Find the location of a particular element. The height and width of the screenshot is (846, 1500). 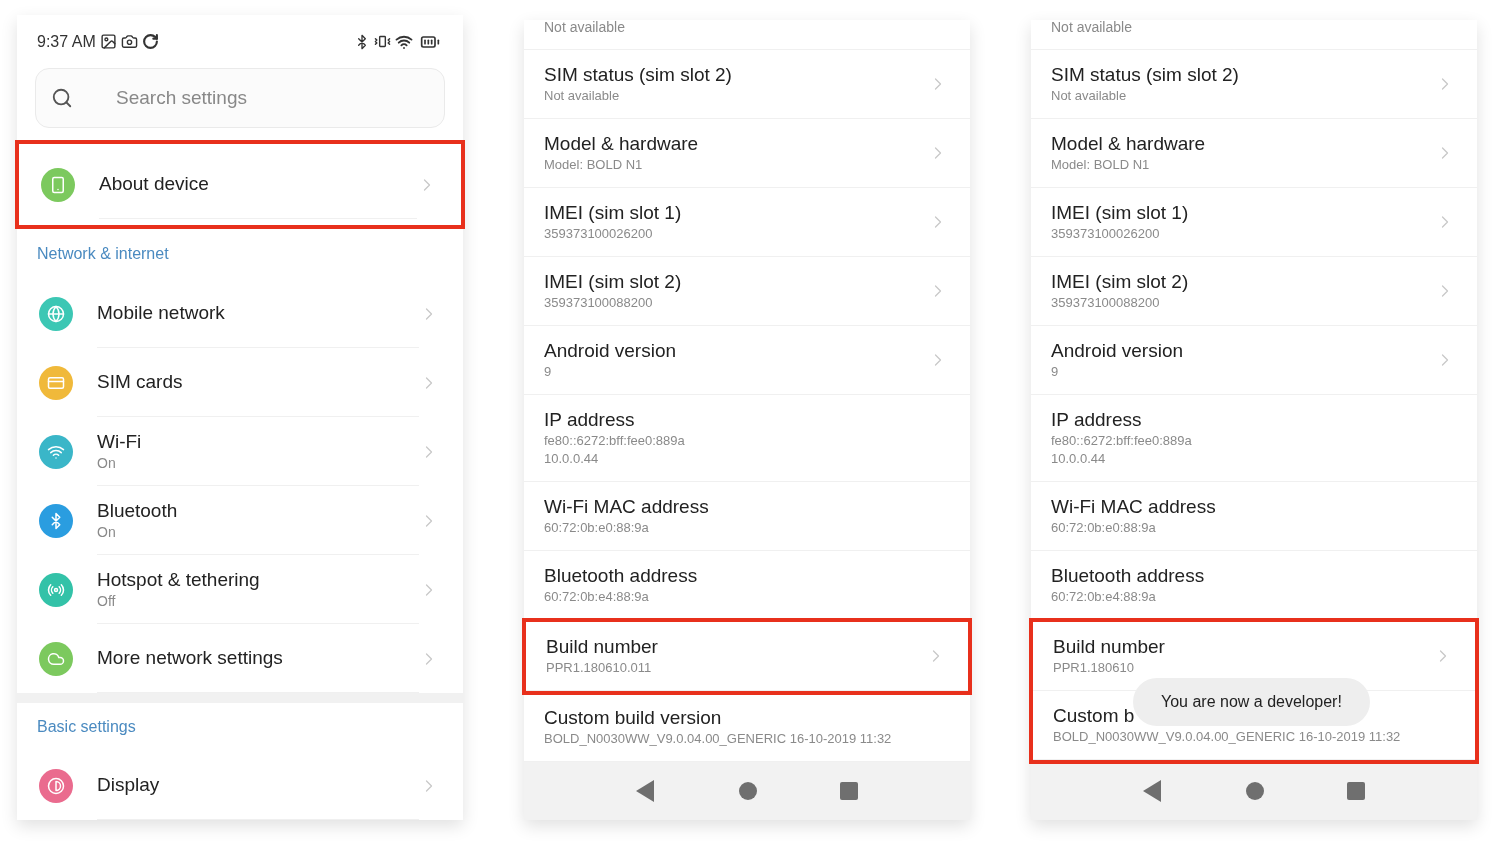

row-title: Mobile network is located at coordinates (161, 313).